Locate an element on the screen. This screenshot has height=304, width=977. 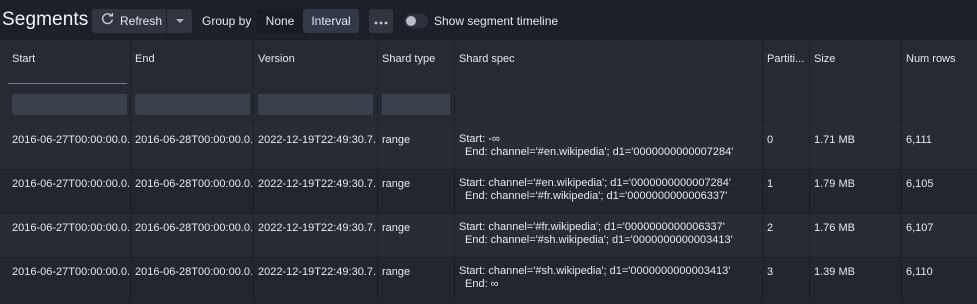
filter-cell-size is located at coordinates (856, 105).